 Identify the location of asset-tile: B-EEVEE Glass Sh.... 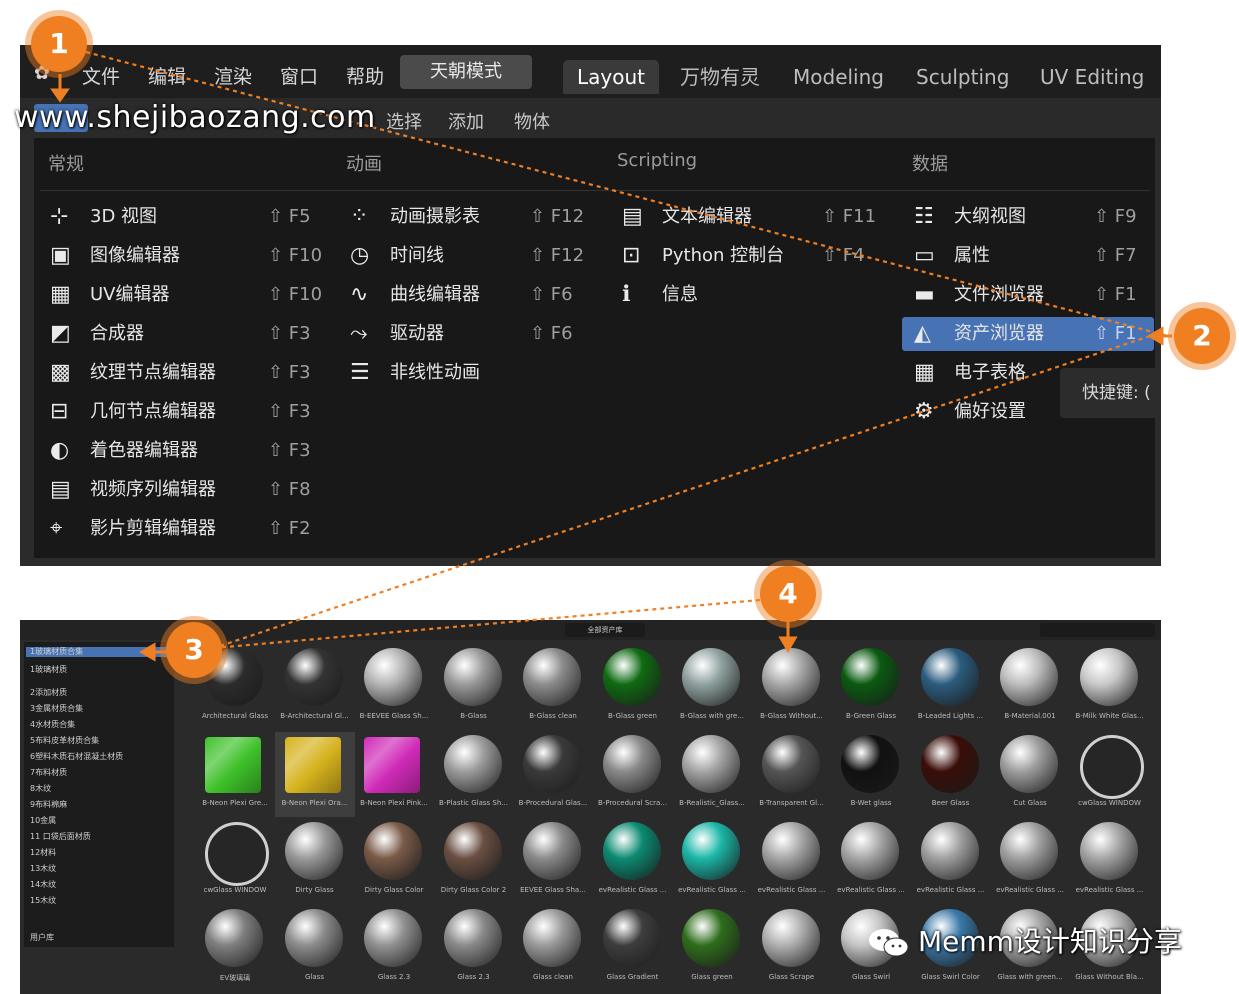
(394, 687).